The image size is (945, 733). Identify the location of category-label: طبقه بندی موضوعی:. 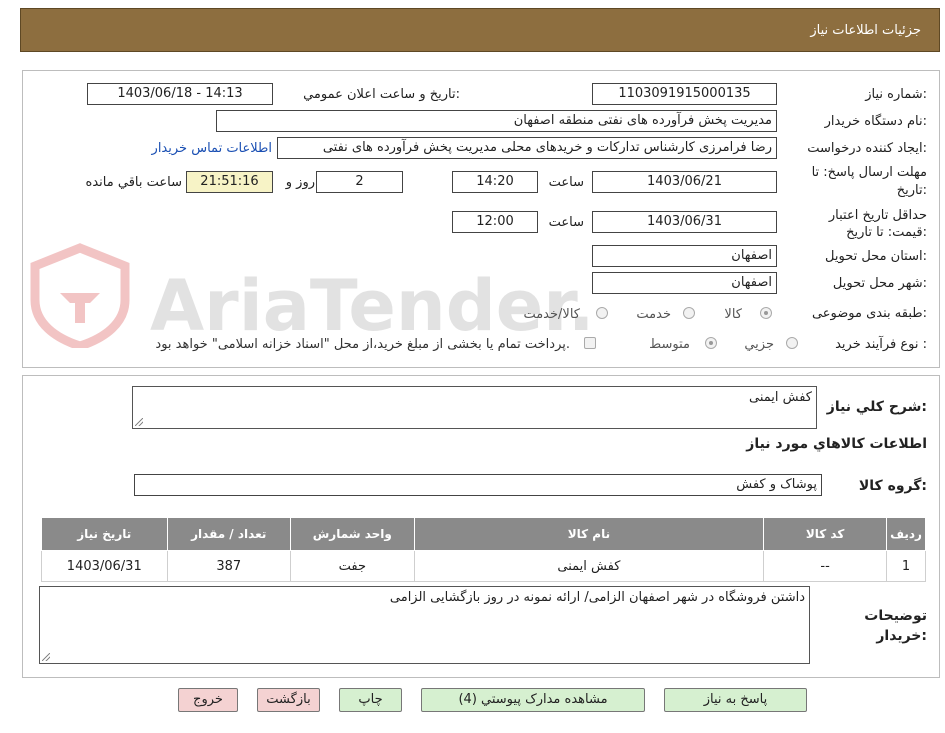
(869, 313).